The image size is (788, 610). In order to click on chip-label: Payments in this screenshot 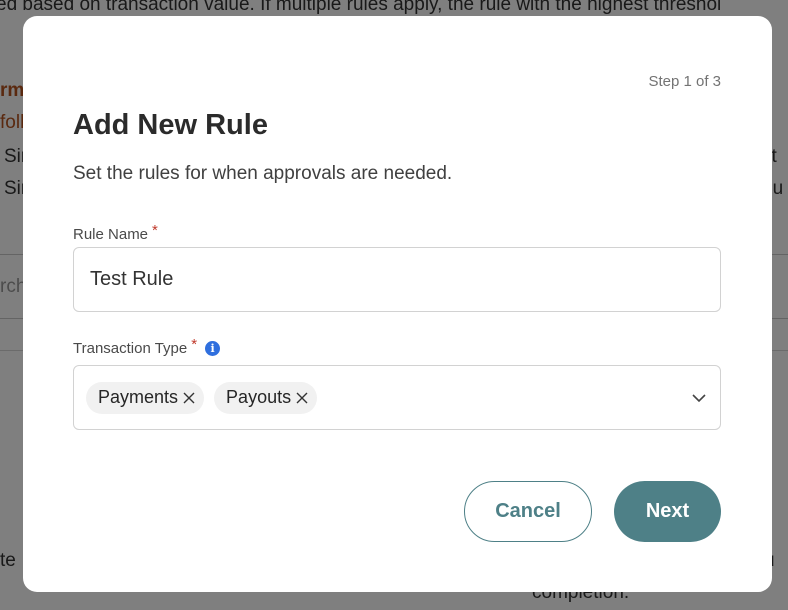, I will do `click(138, 397)`.